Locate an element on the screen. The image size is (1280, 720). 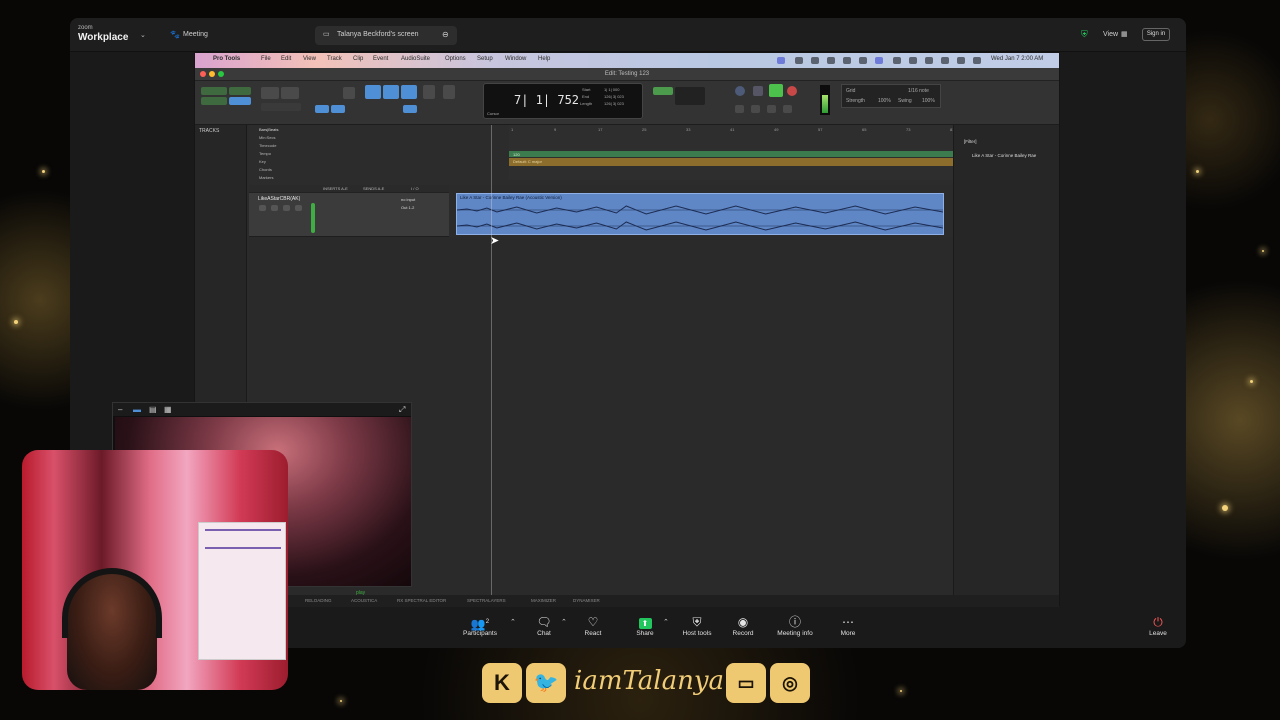
selection-length: 126| 3| 023 is located at coordinates (614, 103).